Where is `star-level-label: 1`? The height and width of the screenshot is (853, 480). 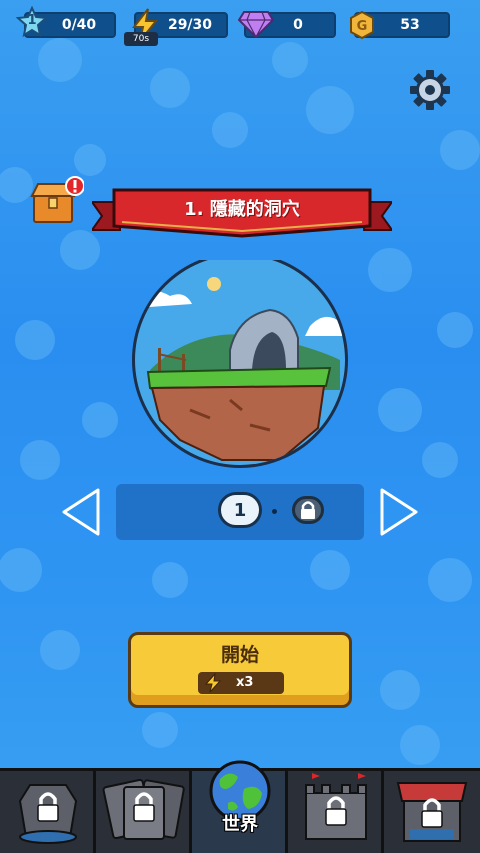
star-level-label: 1 is located at coordinates (32, 20).